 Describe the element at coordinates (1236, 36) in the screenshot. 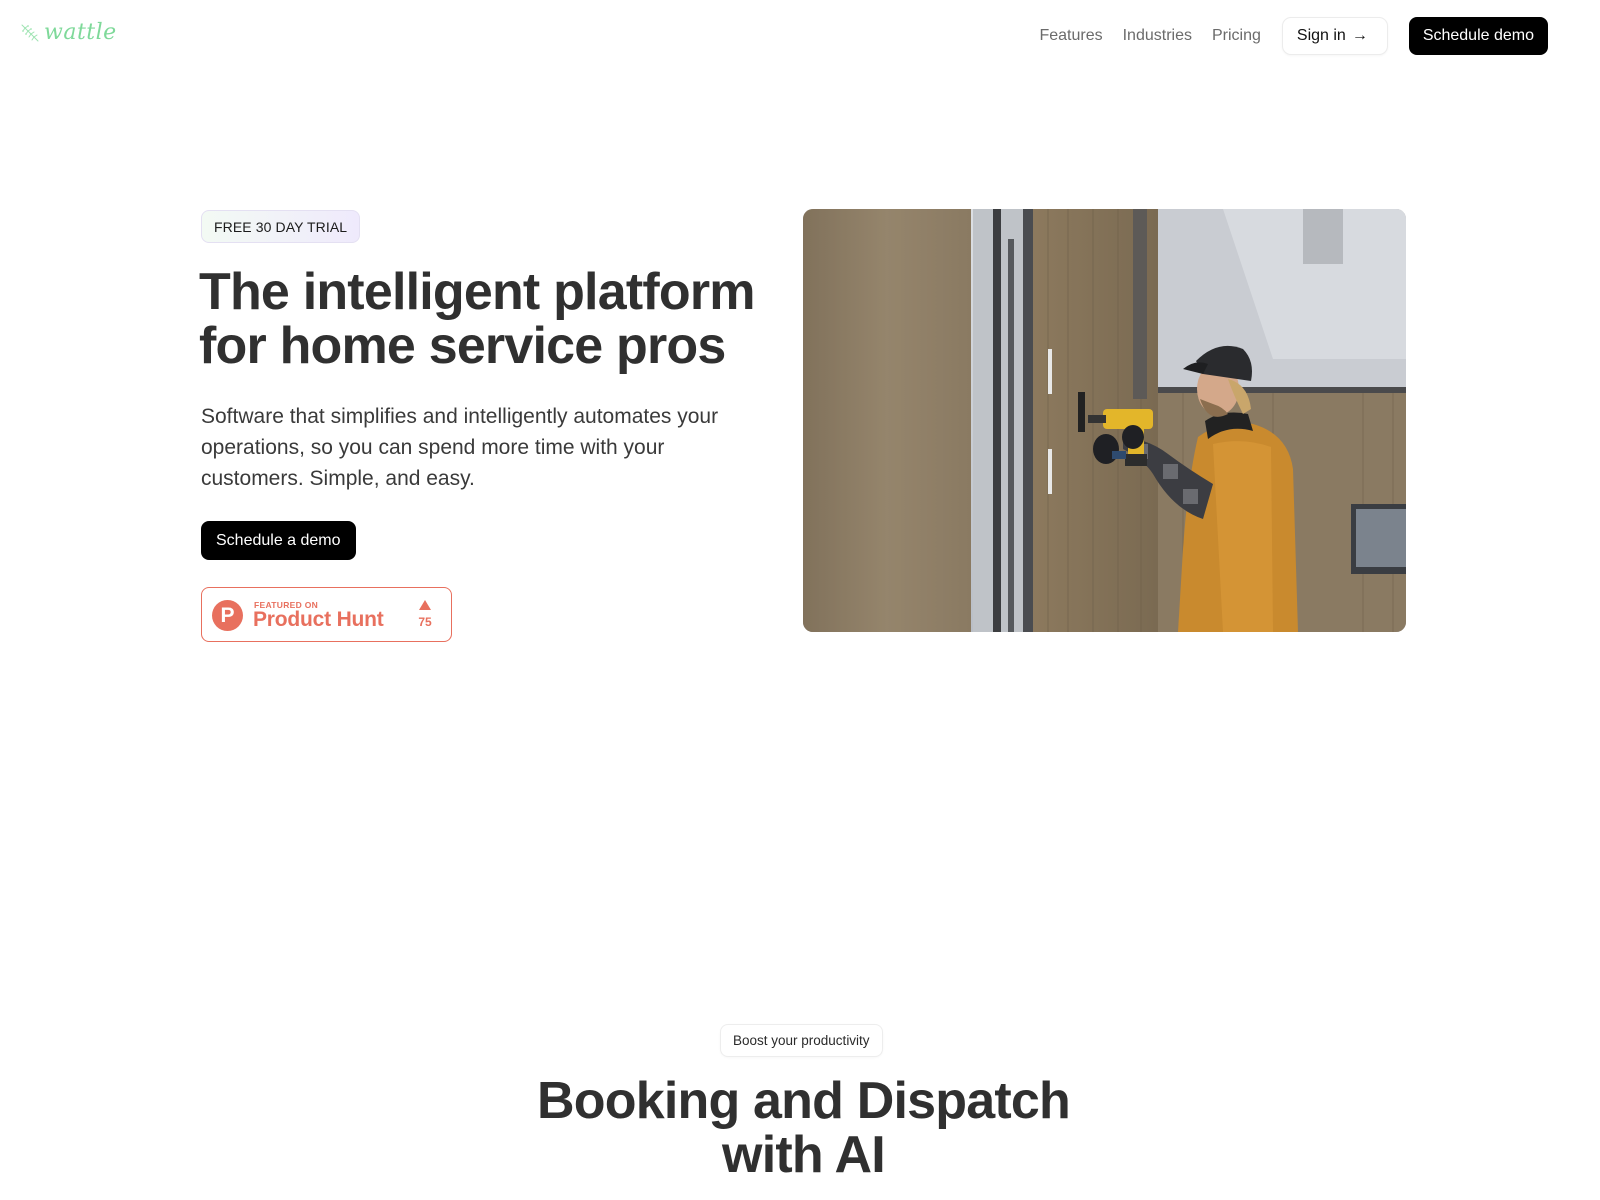

I see `nav-pricing: Pricing` at that location.